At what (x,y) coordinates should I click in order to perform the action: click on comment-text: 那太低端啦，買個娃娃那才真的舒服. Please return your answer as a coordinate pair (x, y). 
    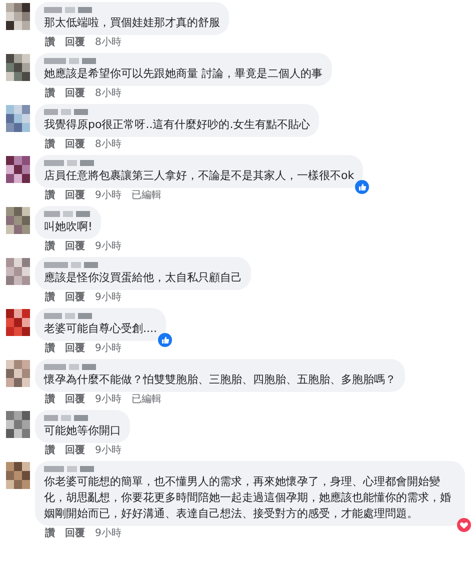
    Looking at the image, I should click on (132, 23).